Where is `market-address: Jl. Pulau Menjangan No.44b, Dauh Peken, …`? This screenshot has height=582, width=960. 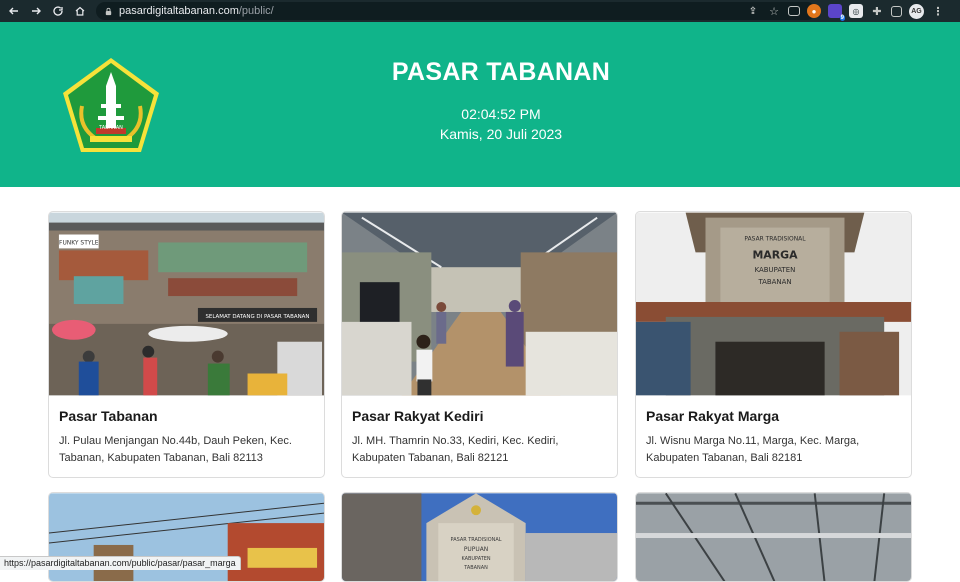 market-address: Jl. Pulau Menjangan No.44b, Dauh Peken, … is located at coordinates (175, 449).